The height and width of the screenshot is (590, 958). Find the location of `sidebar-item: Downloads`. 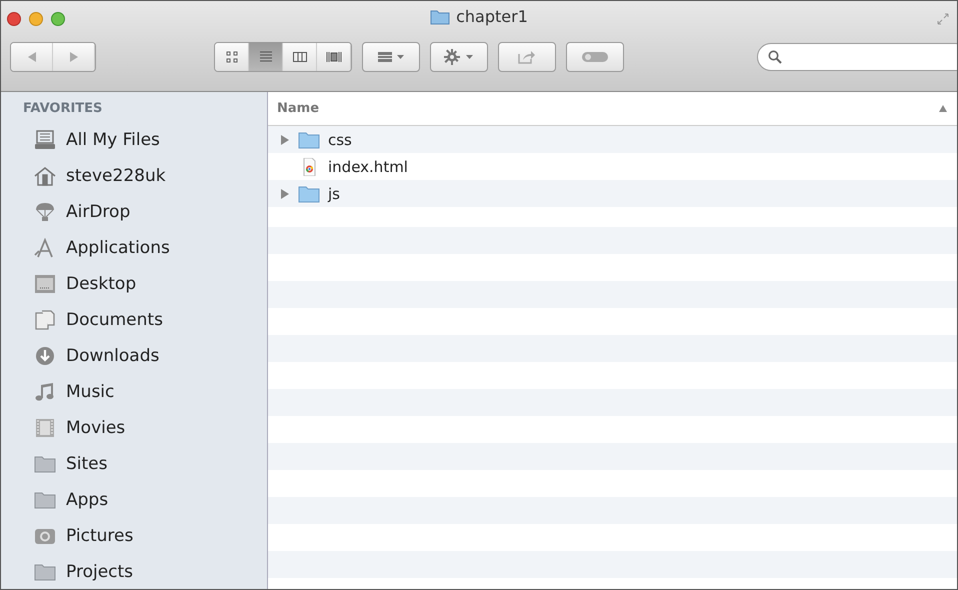

sidebar-item: Downloads is located at coordinates (134, 356).